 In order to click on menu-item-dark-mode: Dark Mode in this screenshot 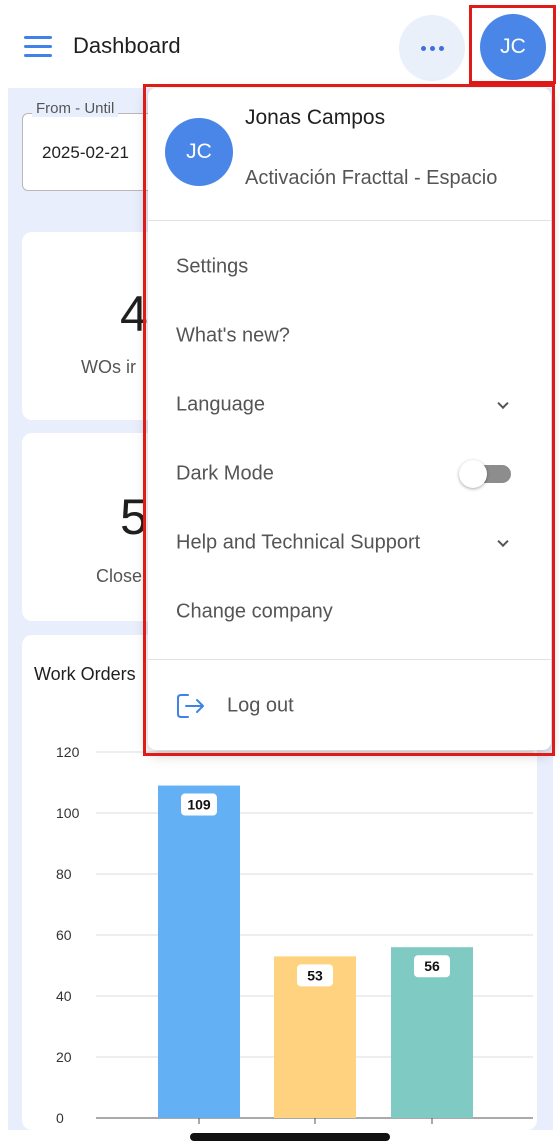, I will do `click(349, 474)`.